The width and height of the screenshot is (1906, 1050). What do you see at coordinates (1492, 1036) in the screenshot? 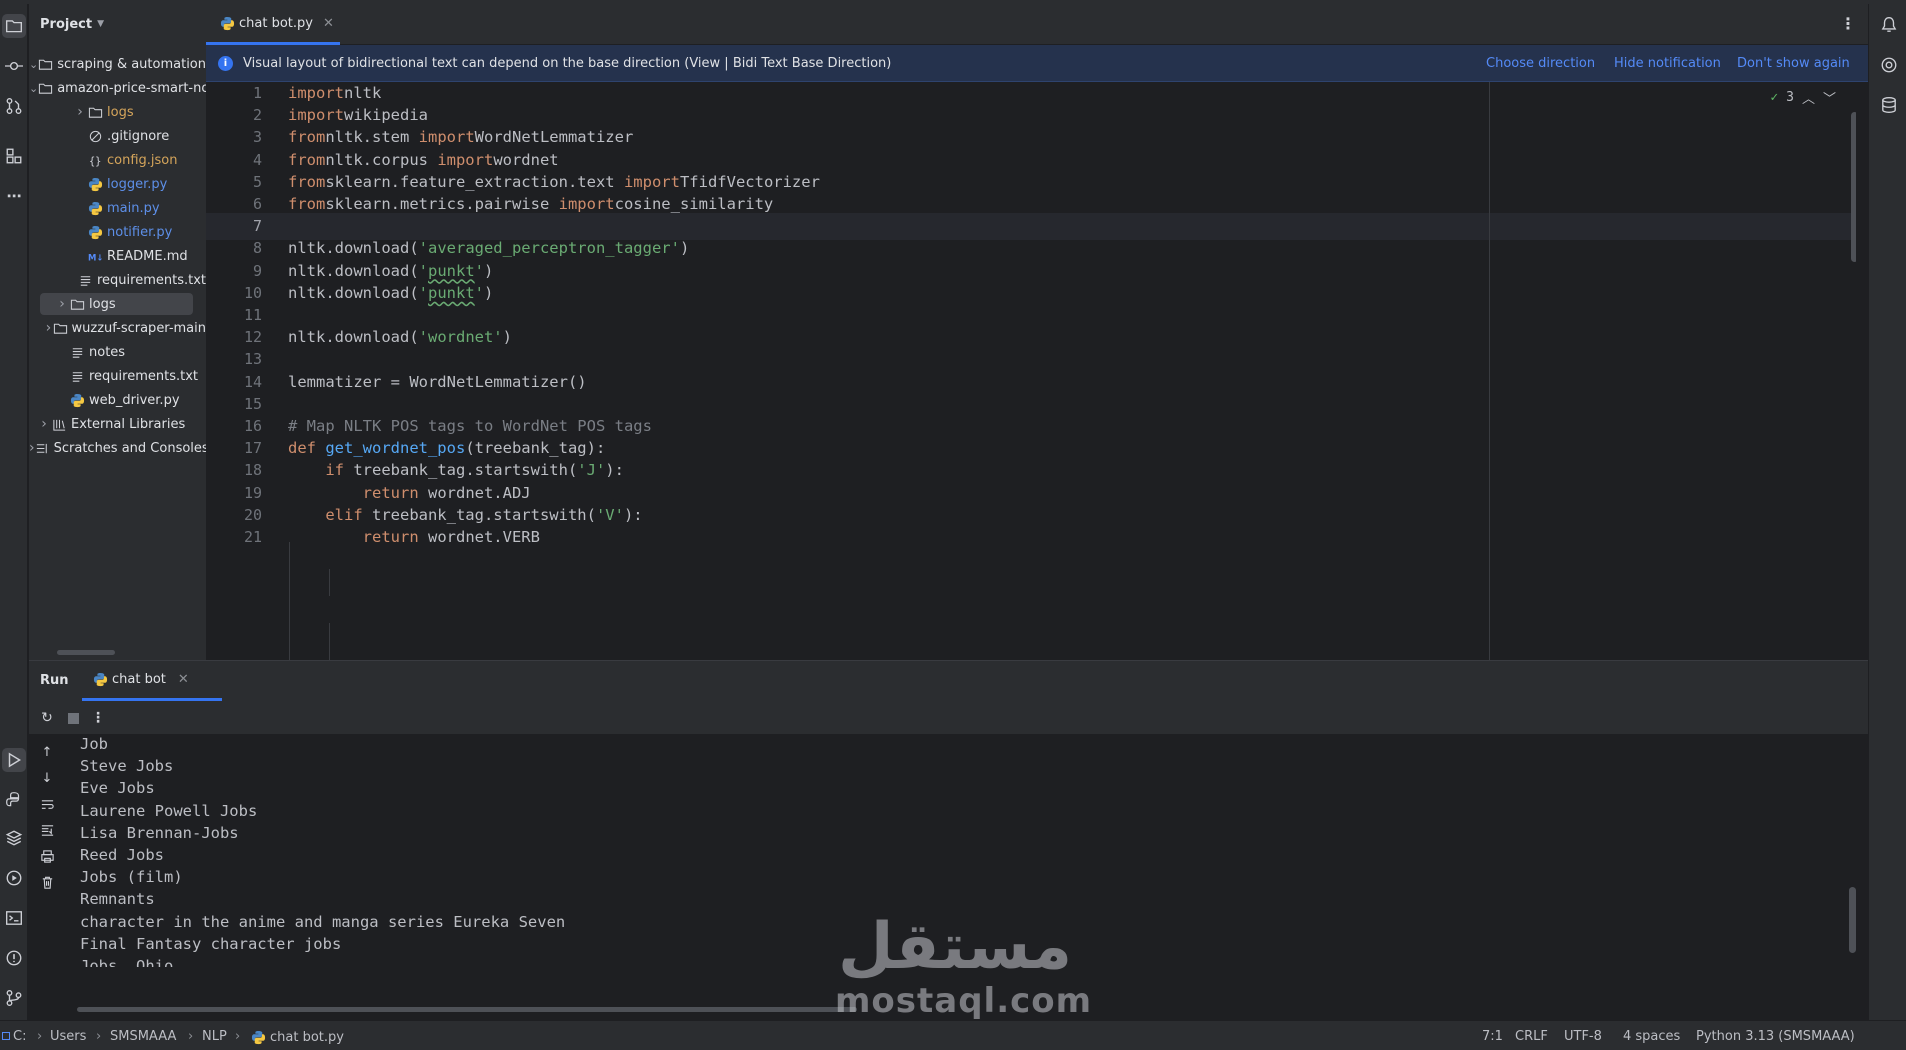
I see `caret-position: 7:1` at bounding box center [1492, 1036].